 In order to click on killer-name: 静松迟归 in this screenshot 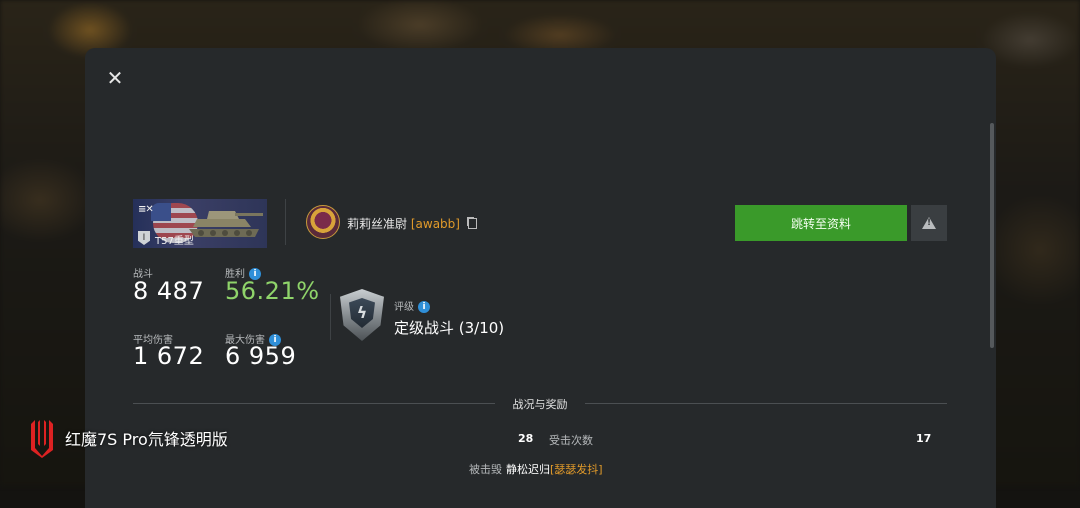, I will do `click(528, 469)`.